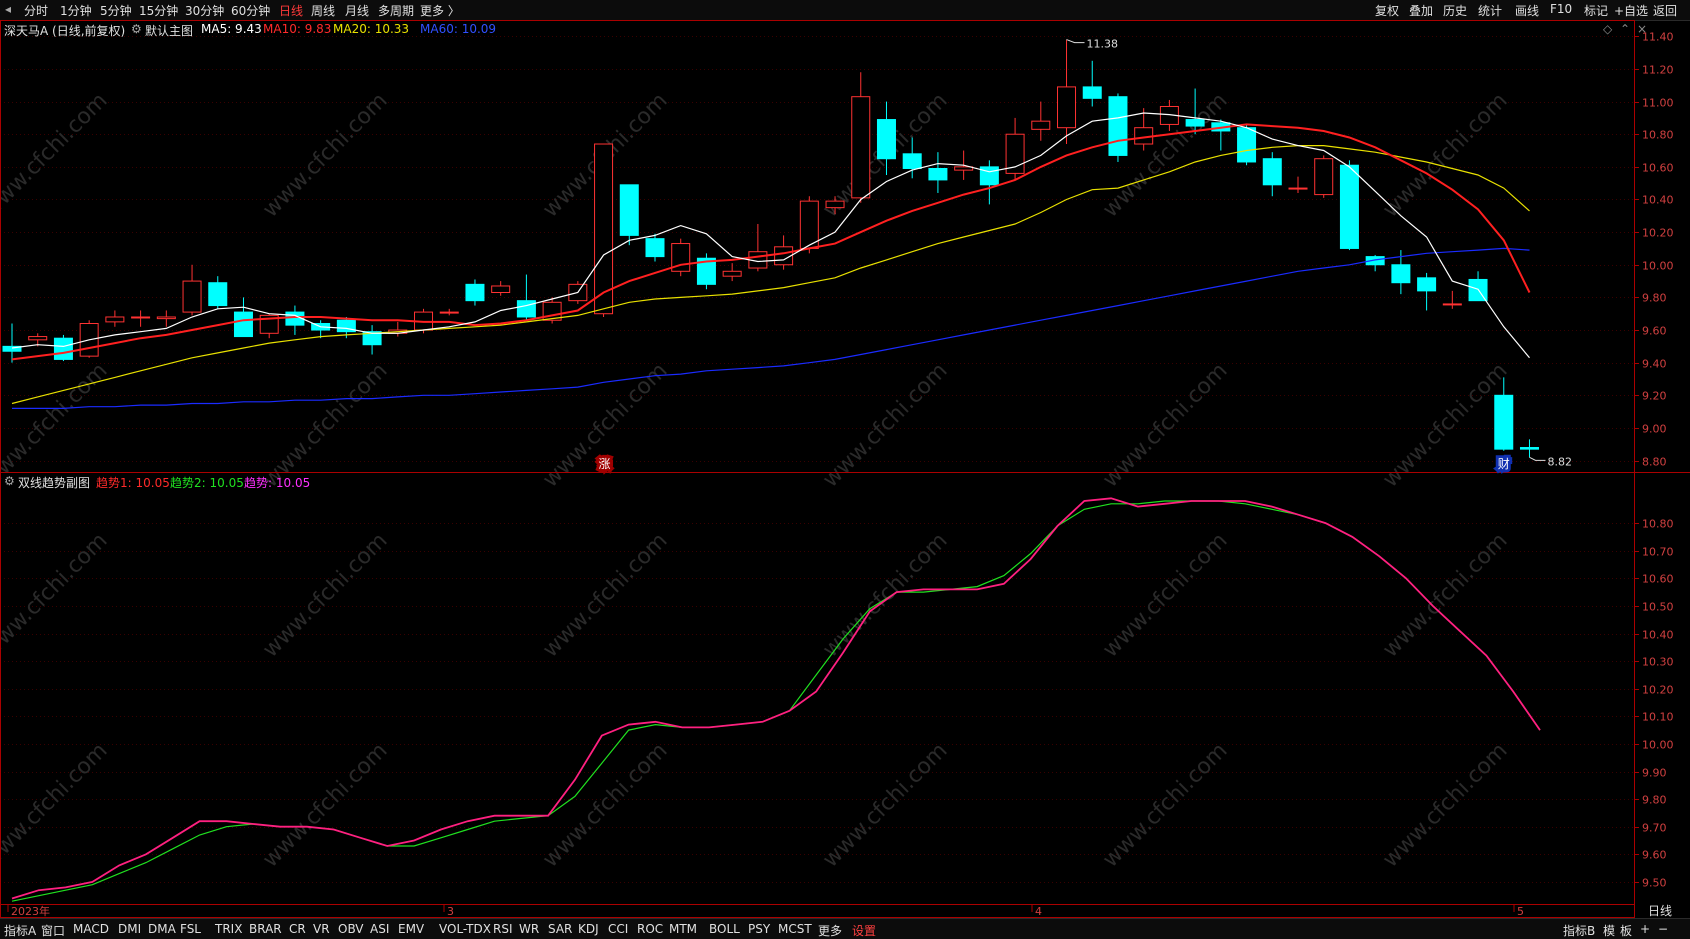 The width and height of the screenshot is (1690, 939). I want to click on main-ytick-label: 10.20, so click(1658, 233).